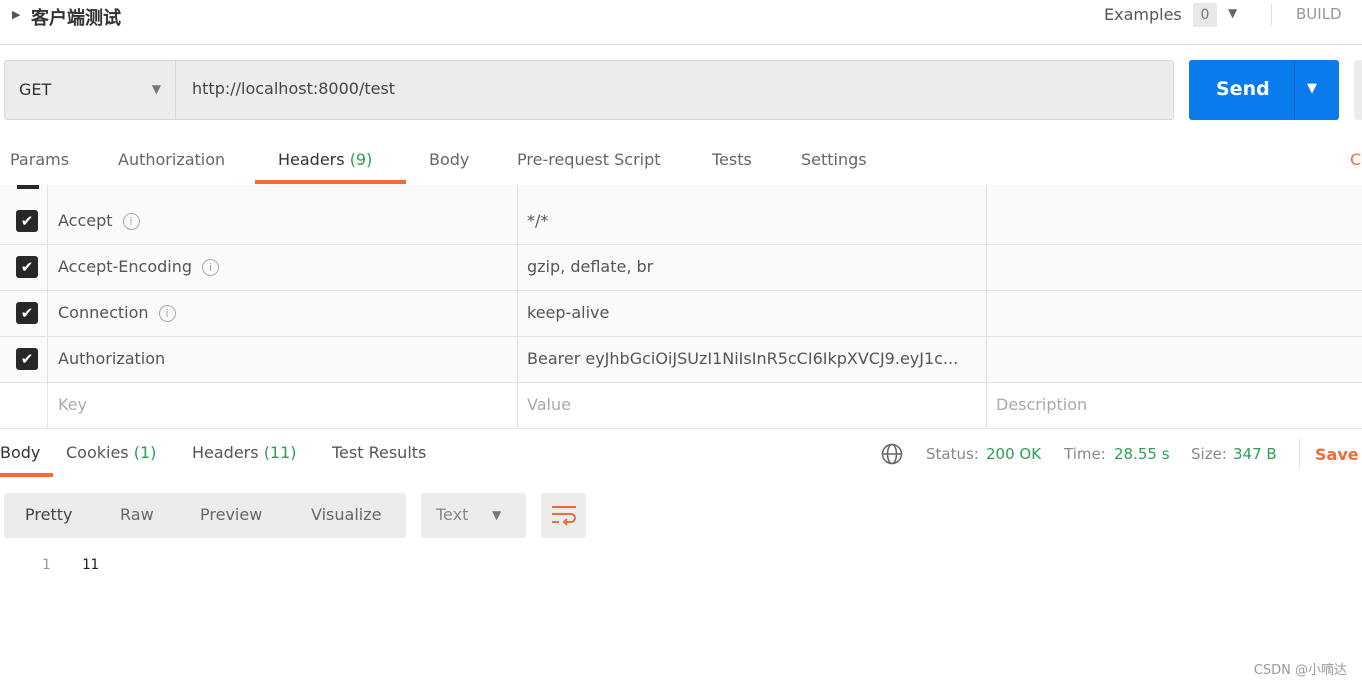 The image size is (1362, 684). I want to click on response-tab-headers: Headers (11), so click(244, 452).